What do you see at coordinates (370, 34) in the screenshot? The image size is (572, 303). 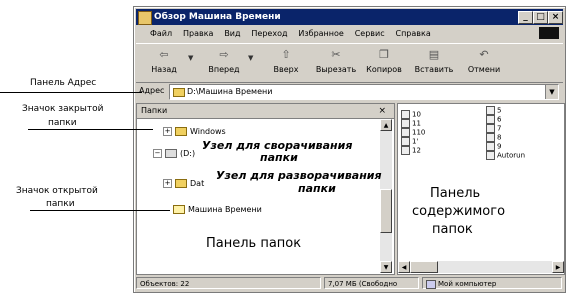 I see `menu-tools: Сервис` at bounding box center [370, 34].